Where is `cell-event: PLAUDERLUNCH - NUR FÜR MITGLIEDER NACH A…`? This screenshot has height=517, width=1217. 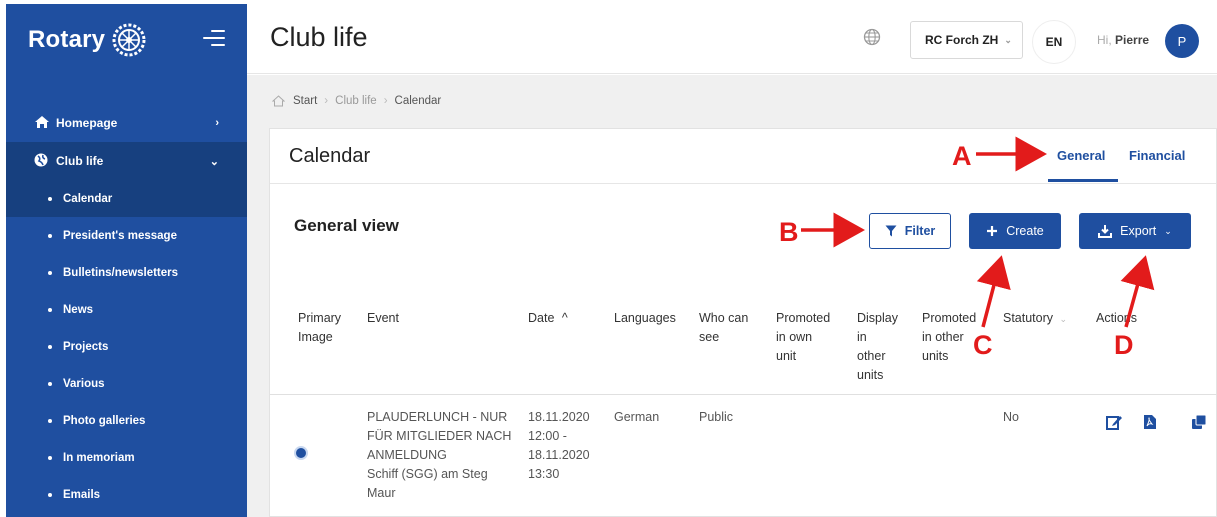
cell-event: PLAUDERLUNCH - NUR FÜR MITGLIEDER NACH A… is located at coordinates (439, 455).